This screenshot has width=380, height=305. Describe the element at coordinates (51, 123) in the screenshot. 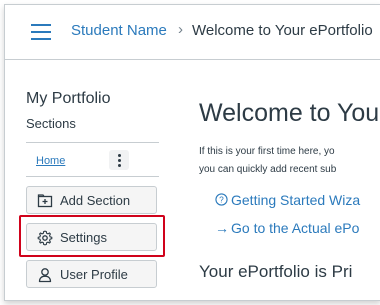

I see `sections-label: Sections` at that location.